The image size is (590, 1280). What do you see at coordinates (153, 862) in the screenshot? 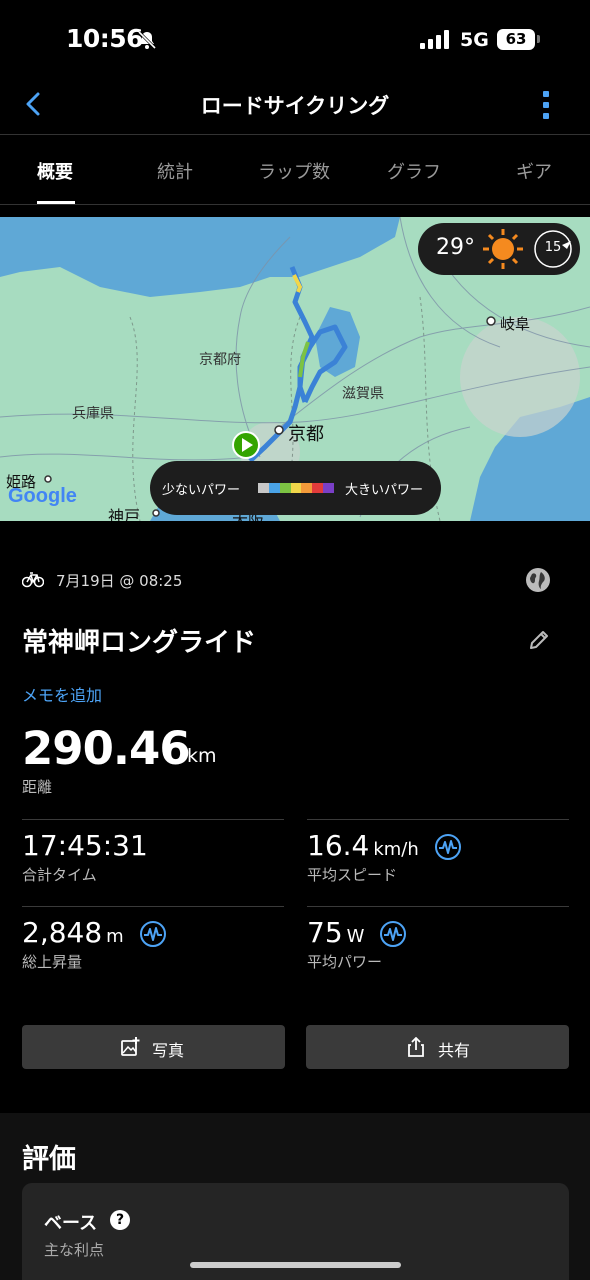
I see `stat-total-time: 17:45:31 合計タイム` at bounding box center [153, 862].